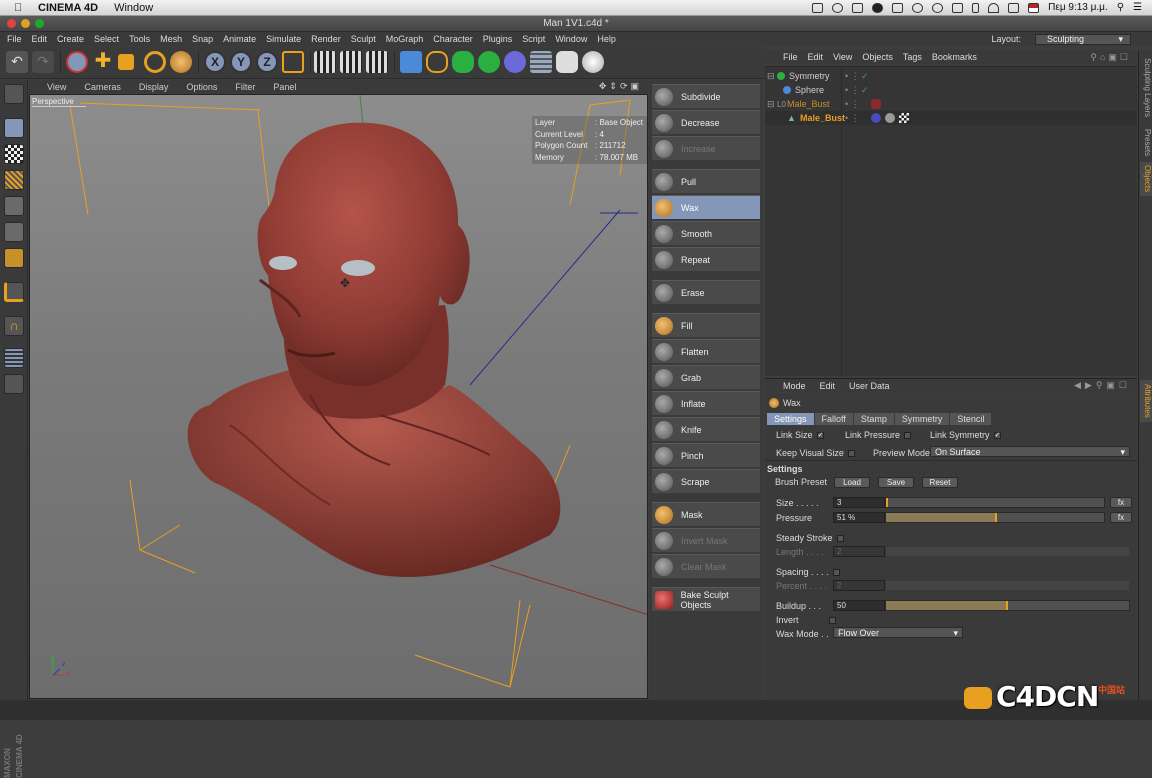 The width and height of the screenshot is (1152, 778). I want to click on upload-icon, so click(898, 7).